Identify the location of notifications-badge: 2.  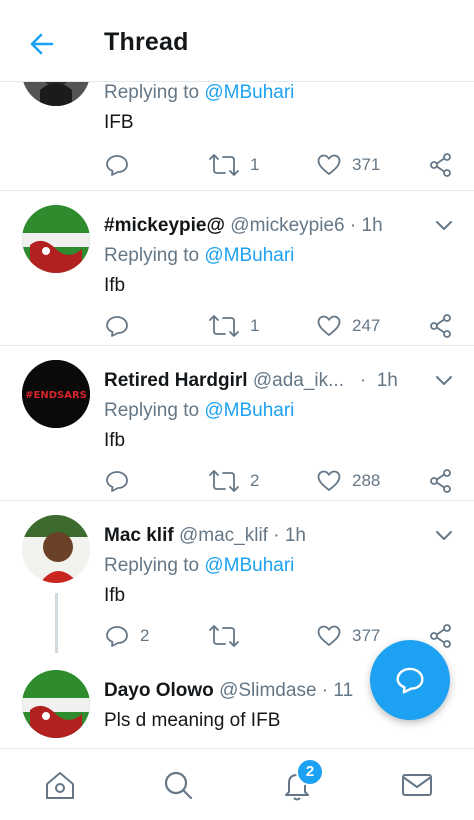
(310, 772).